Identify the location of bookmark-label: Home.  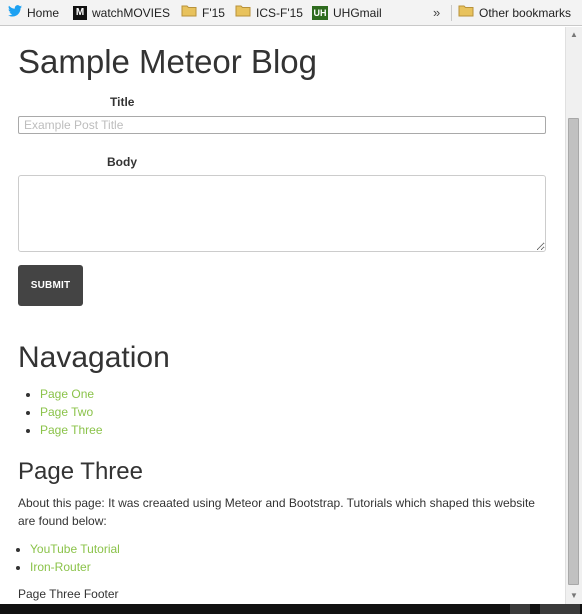
(43, 13).